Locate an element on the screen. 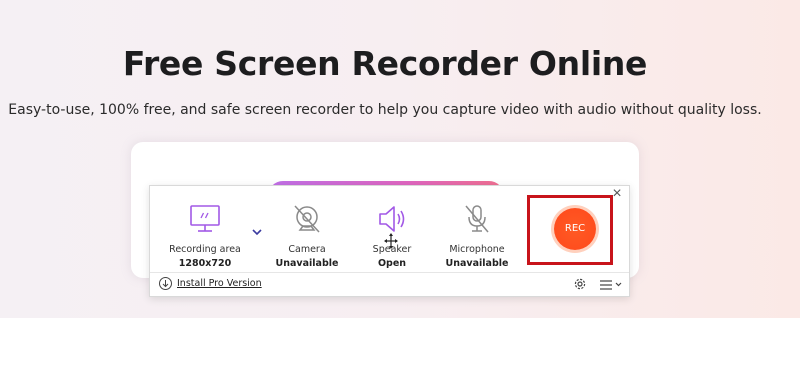 This screenshot has width=800, height=387. recording-area-tool: Recording area 1280x720 is located at coordinates (205, 234).